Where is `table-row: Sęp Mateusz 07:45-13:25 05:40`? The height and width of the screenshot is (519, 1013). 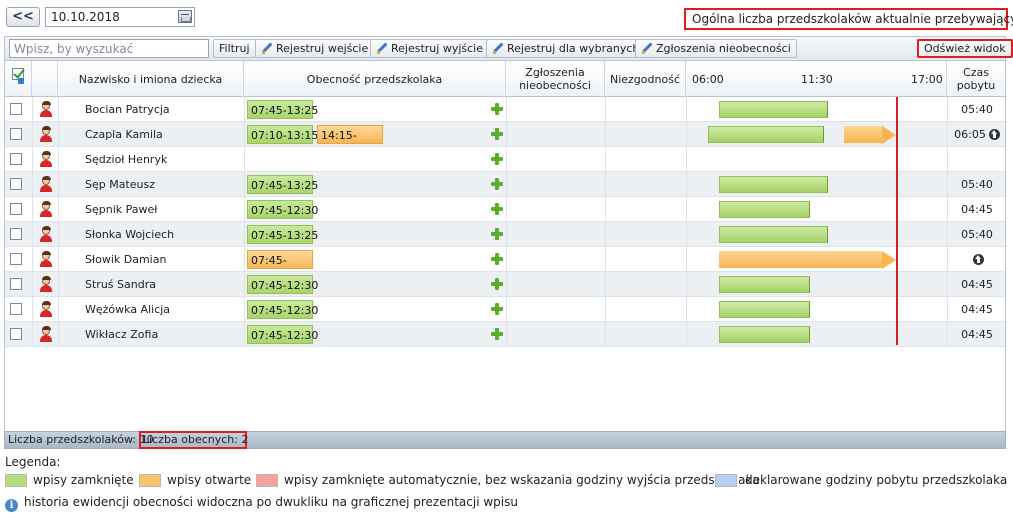
table-row: Sęp Mateusz 07:45-13:25 05:40 is located at coordinates (505, 184).